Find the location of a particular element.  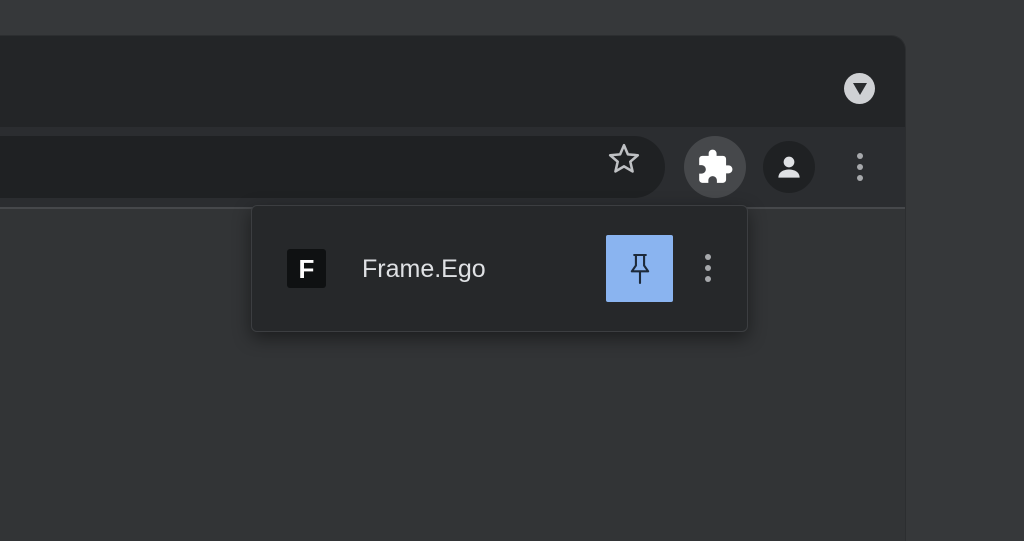

extension-icon-letter: F is located at coordinates (306, 268).